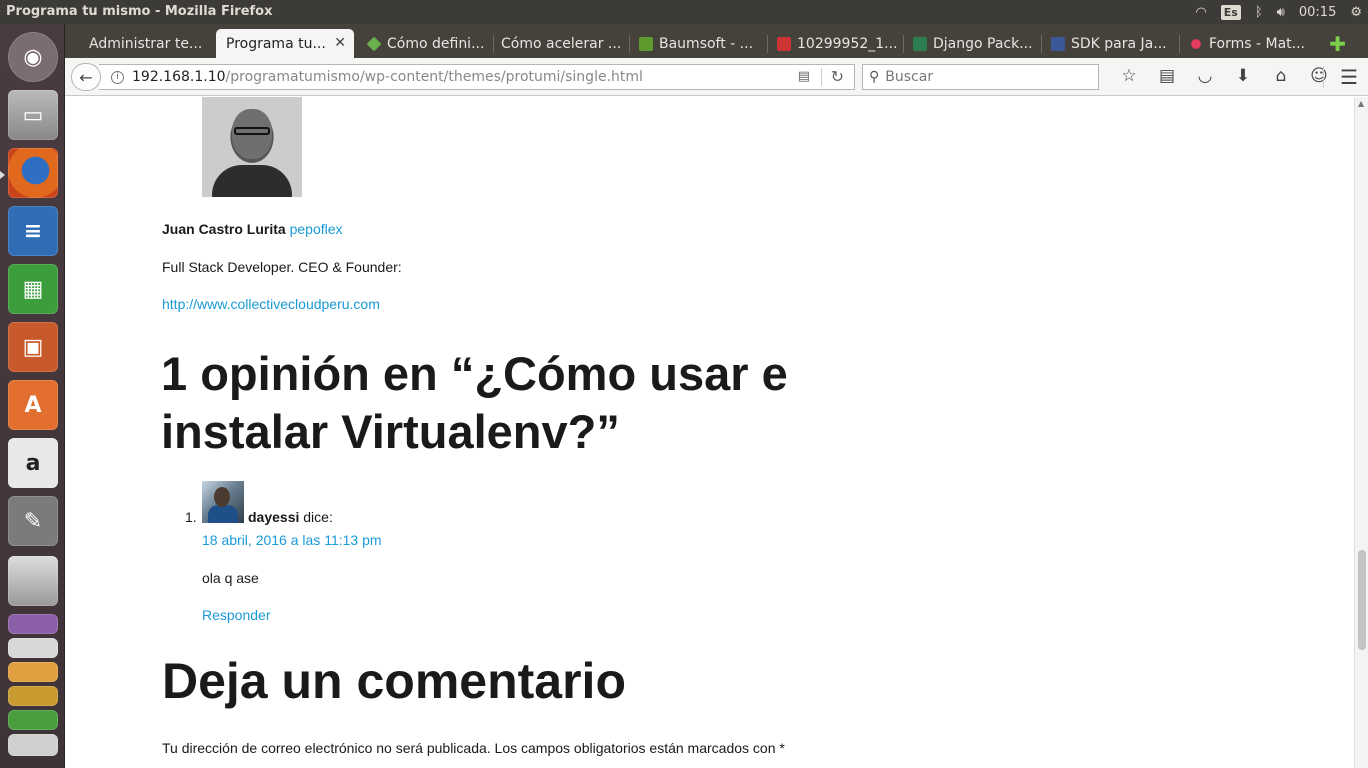 The height and width of the screenshot is (768, 1368). I want to click on page-scrollbar: ▲, so click(1361, 432).